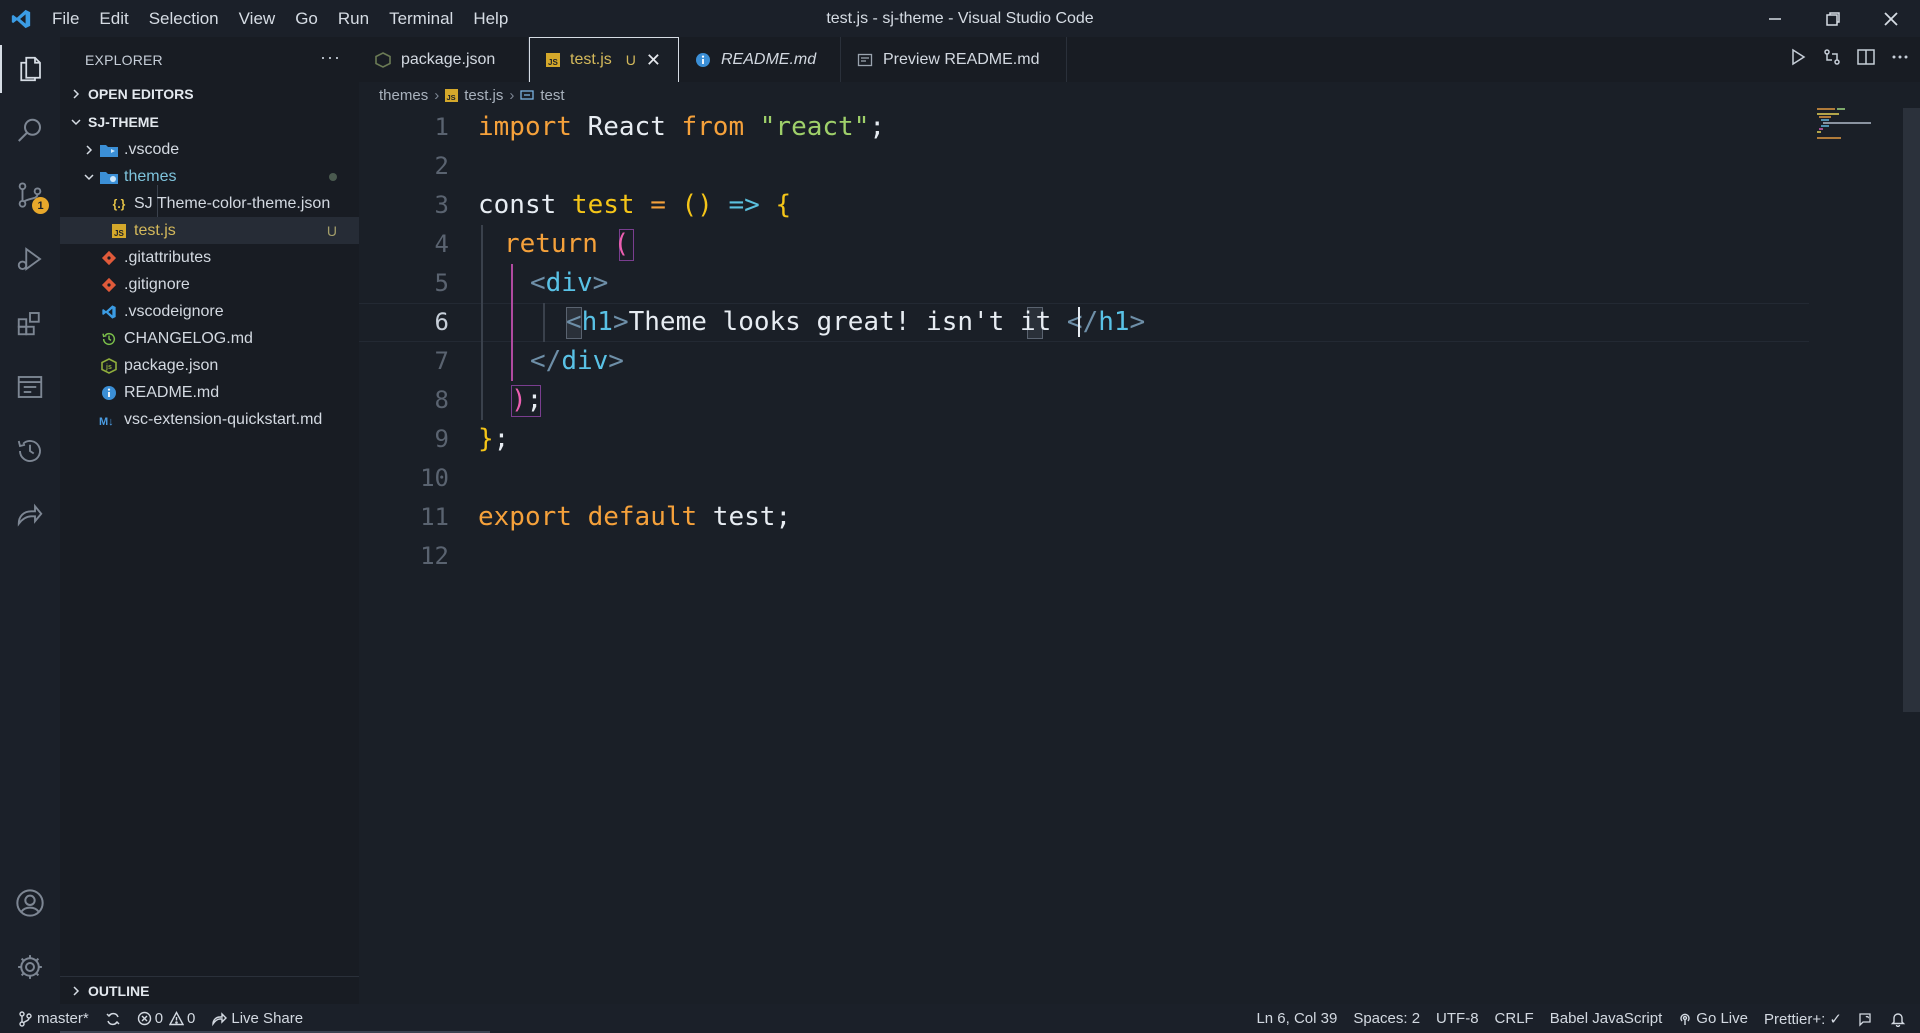 The height and width of the screenshot is (1033, 1920). I want to click on project-section: SJ-THEME, so click(209, 122).